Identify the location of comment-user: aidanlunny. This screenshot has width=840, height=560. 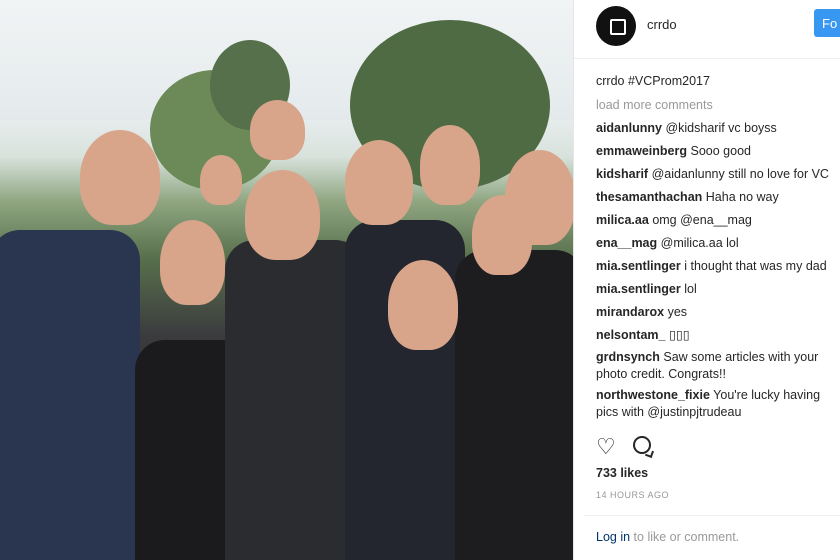
(629, 128).